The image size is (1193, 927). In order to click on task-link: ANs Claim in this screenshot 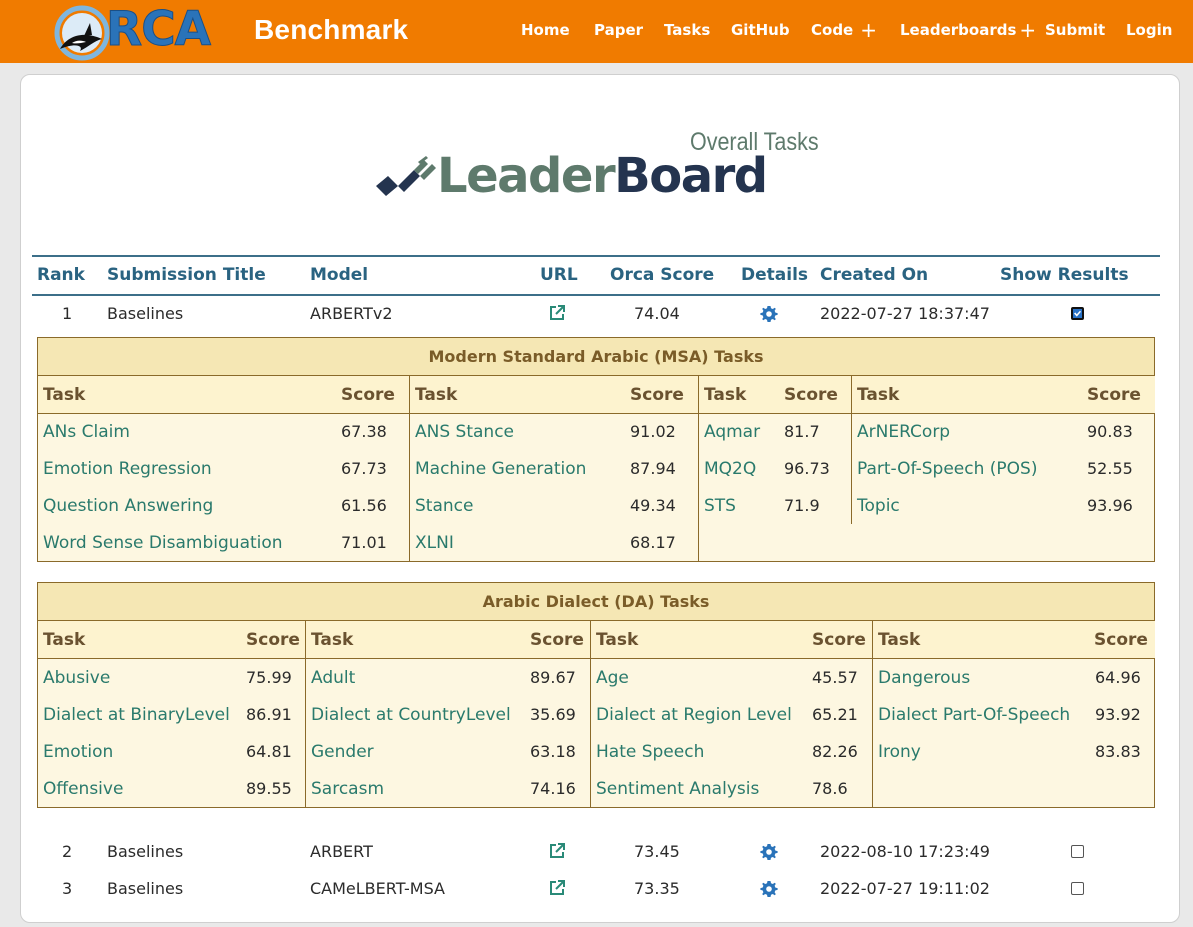, I will do `click(86, 432)`.